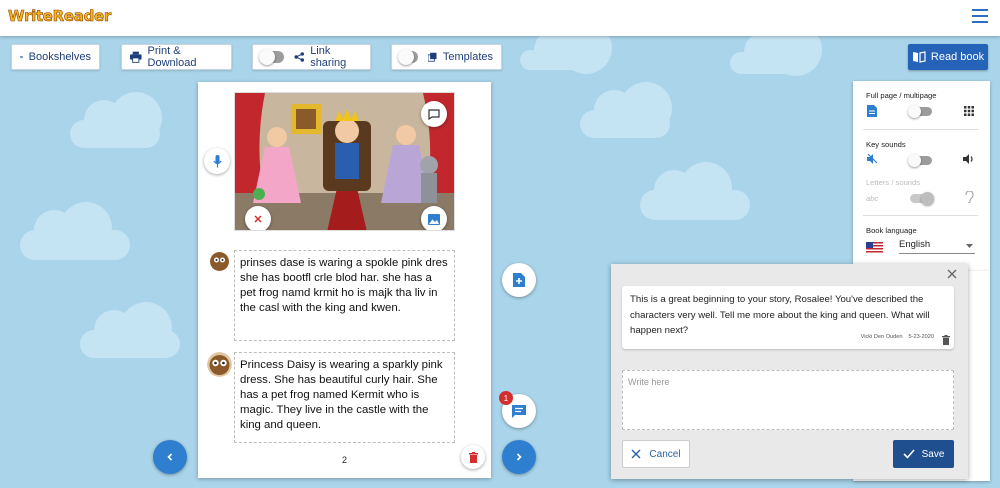 The width and height of the screenshot is (1000, 488). What do you see at coordinates (344, 460) in the screenshot?
I see `page-number: 2` at bounding box center [344, 460].